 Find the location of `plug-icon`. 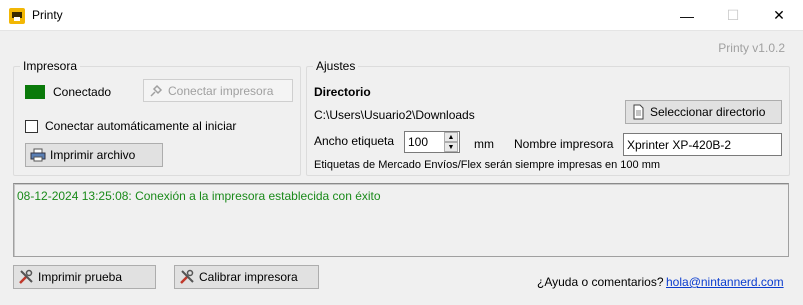

plug-icon is located at coordinates (156, 91).